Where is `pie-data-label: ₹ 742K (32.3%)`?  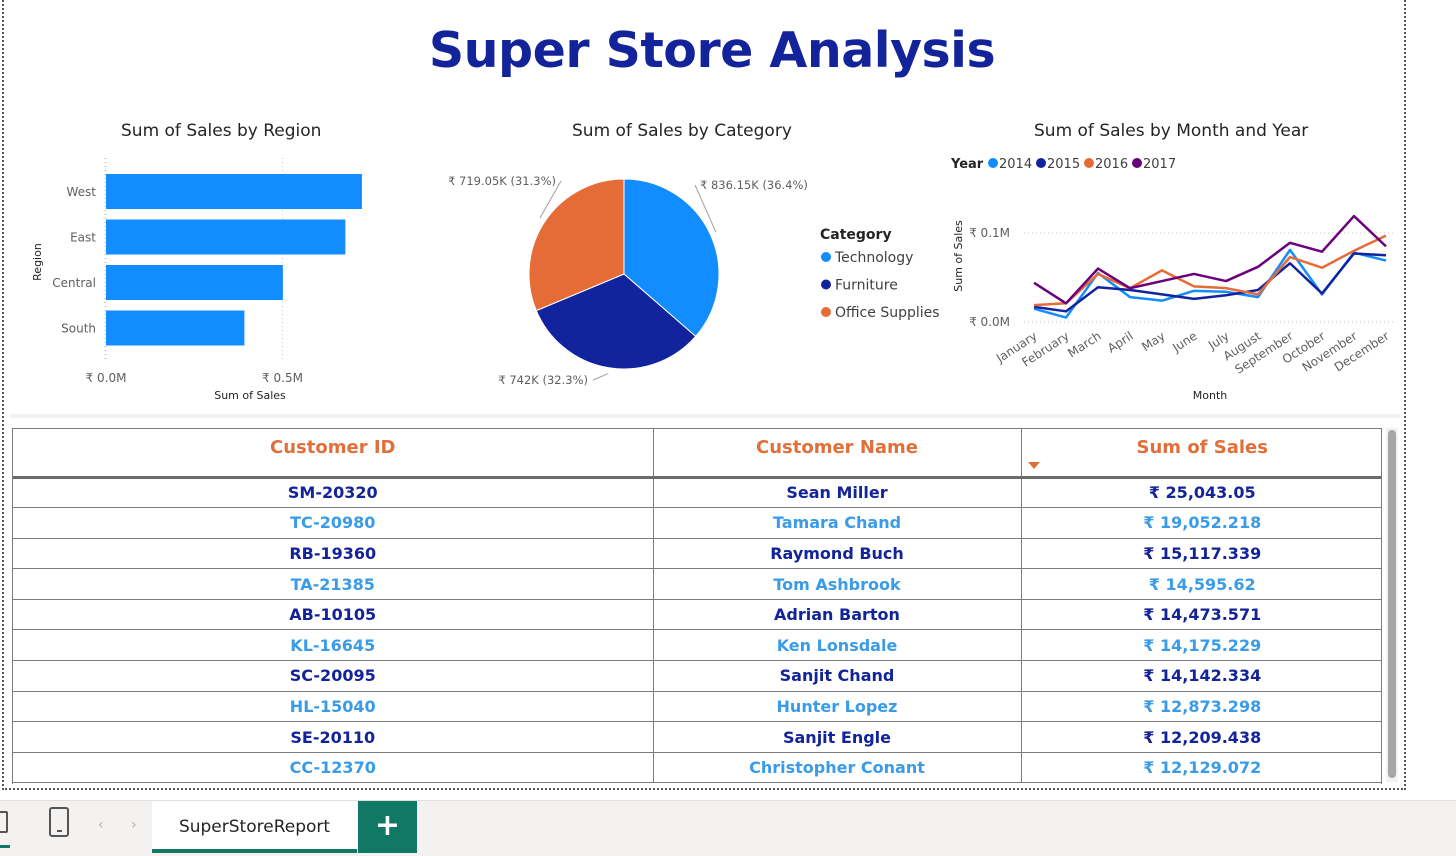 pie-data-label: ₹ 742K (32.3%) is located at coordinates (543, 380).